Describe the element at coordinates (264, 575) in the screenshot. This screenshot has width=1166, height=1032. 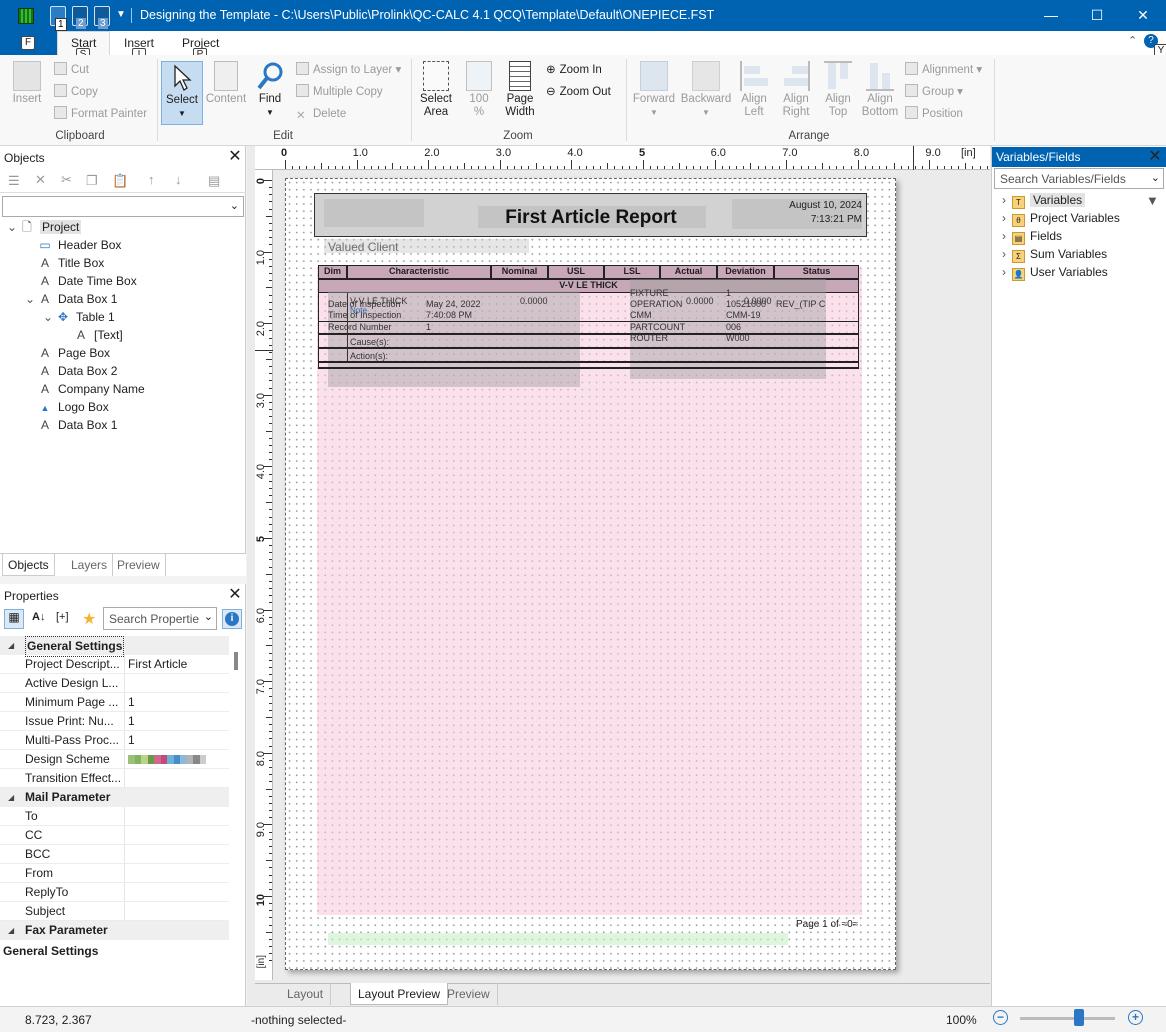
I see `vertical-ruler: 0 1.0 2.0 3.0 4.0 5 6.0 7.0 8.0 9.0 10 [in]` at that location.